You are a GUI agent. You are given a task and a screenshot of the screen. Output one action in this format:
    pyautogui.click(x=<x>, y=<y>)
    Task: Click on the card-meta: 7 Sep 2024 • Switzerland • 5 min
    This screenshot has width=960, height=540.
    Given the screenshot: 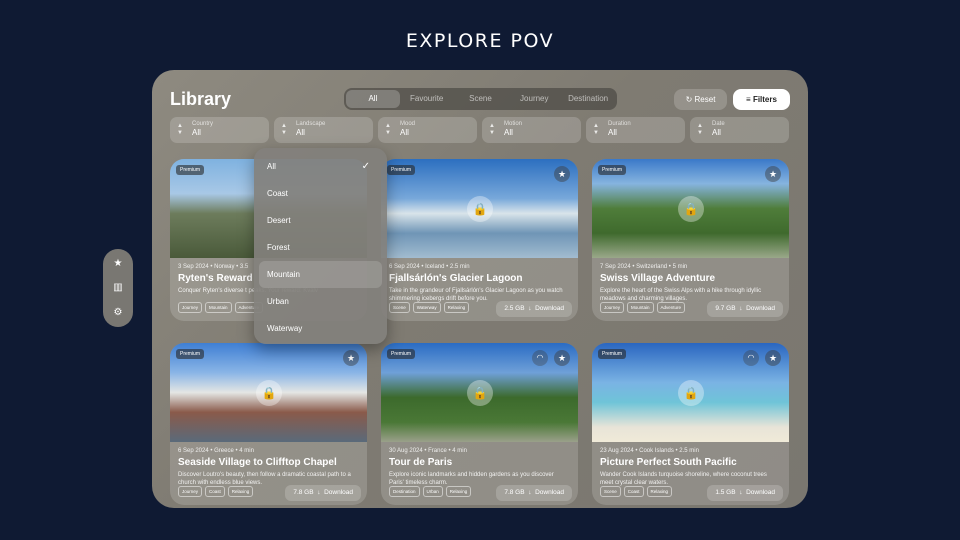 What is the action you would take?
    pyautogui.click(x=644, y=267)
    